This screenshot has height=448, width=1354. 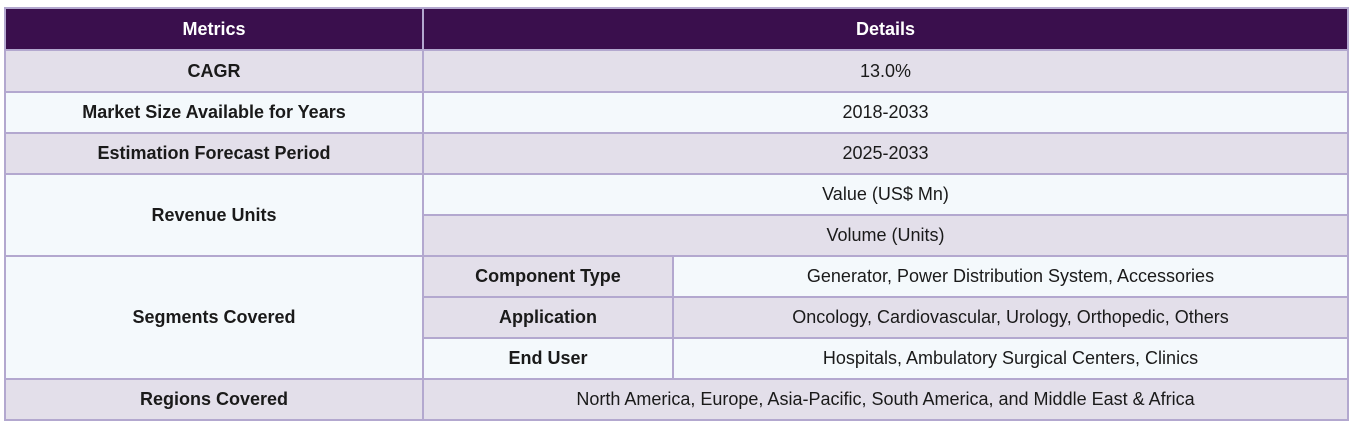 I want to click on revenue-units-label: Revenue Units, so click(x=214, y=215).